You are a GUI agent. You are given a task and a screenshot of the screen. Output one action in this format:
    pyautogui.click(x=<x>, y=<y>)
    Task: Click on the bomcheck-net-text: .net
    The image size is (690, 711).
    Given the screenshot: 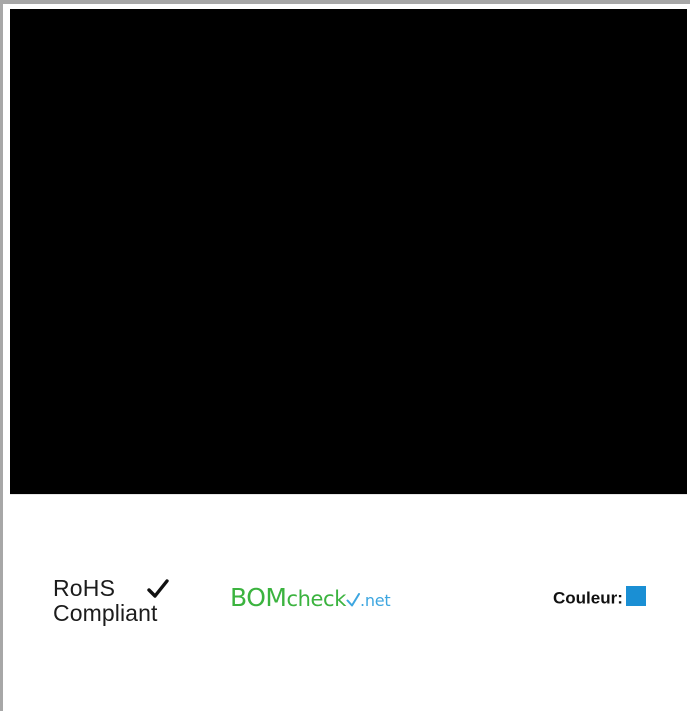 What is the action you would take?
    pyautogui.click(x=375, y=600)
    